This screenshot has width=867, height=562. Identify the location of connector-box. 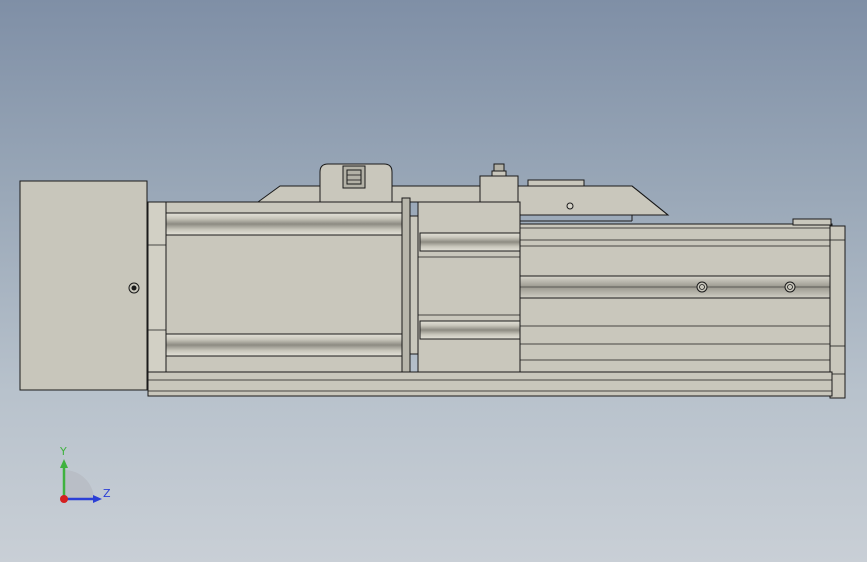
(356, 183).